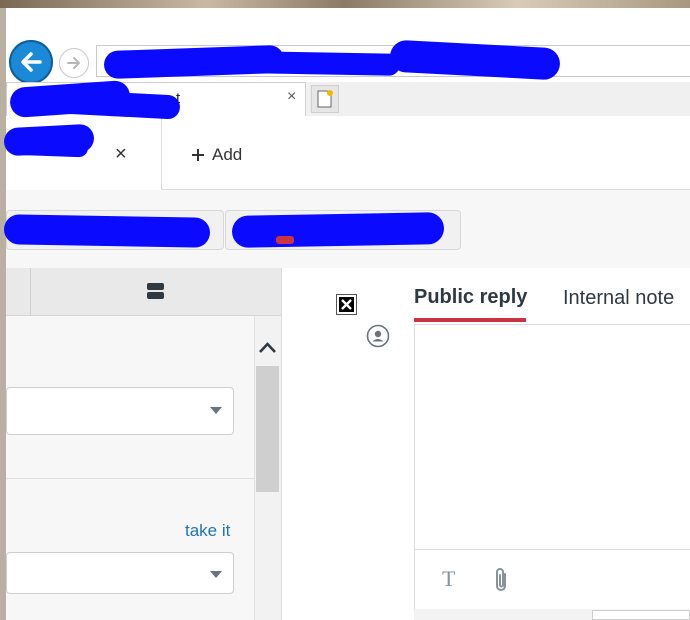 This screenshot has width=690, height=620. I want to click on arrow-left-icon, so click(31, 62).